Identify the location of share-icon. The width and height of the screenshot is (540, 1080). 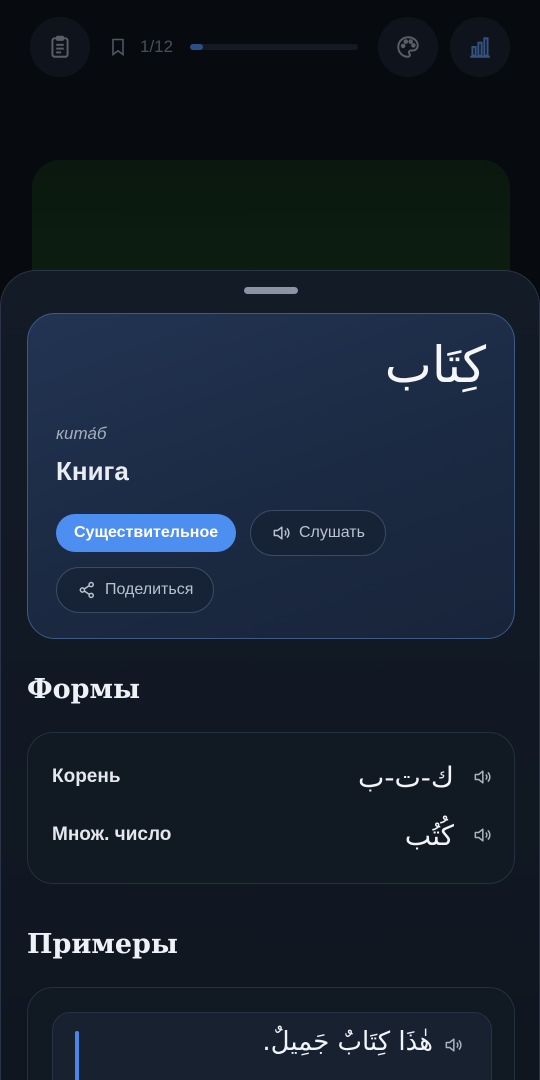
(86, 590).